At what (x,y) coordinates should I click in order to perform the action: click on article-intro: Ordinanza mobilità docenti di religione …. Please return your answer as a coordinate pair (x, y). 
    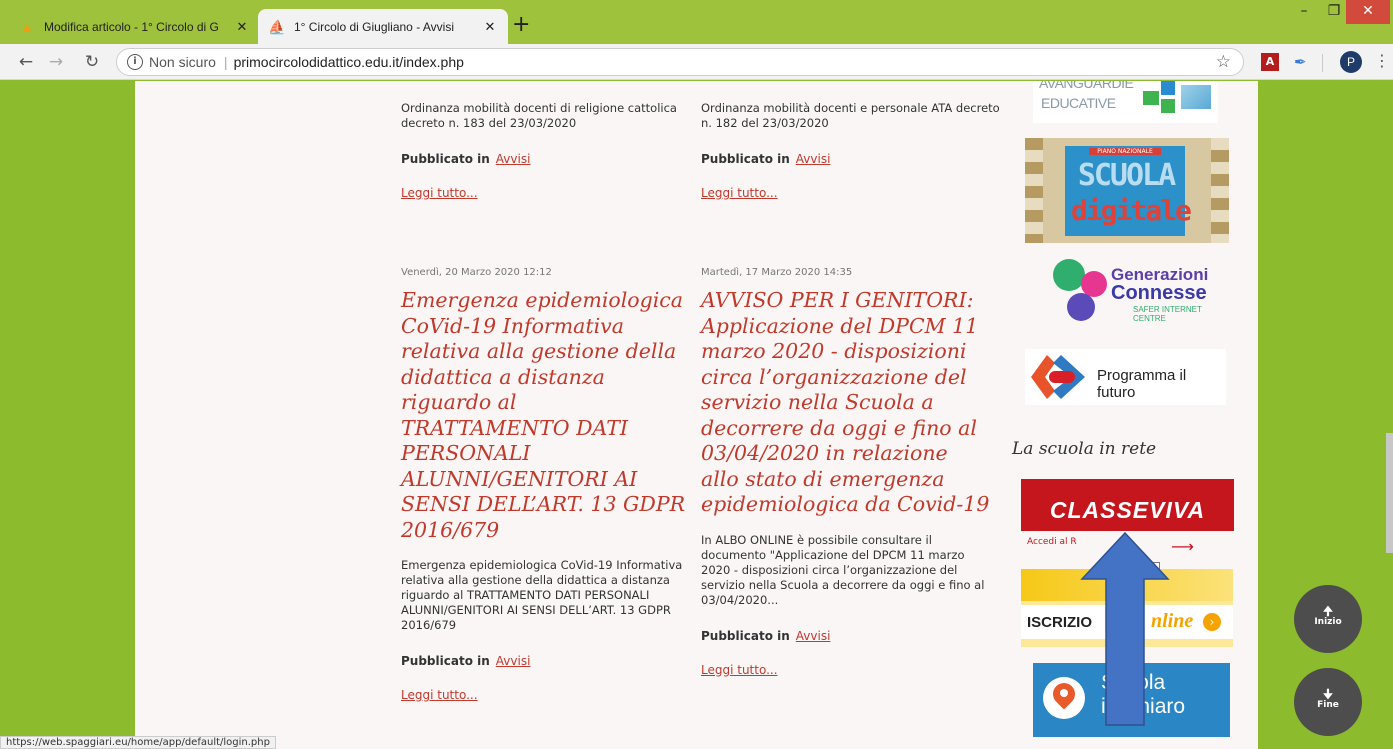
    Looking at the image, I should click on (539, 115).